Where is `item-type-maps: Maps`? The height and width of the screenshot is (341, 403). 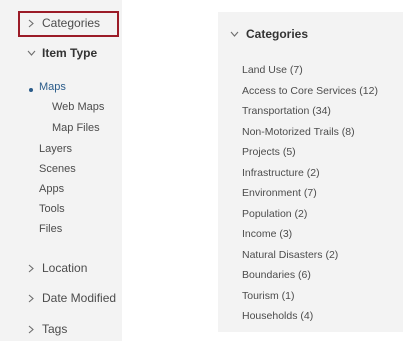 item-type-maps: Maps is located at coordinates (52, 87).